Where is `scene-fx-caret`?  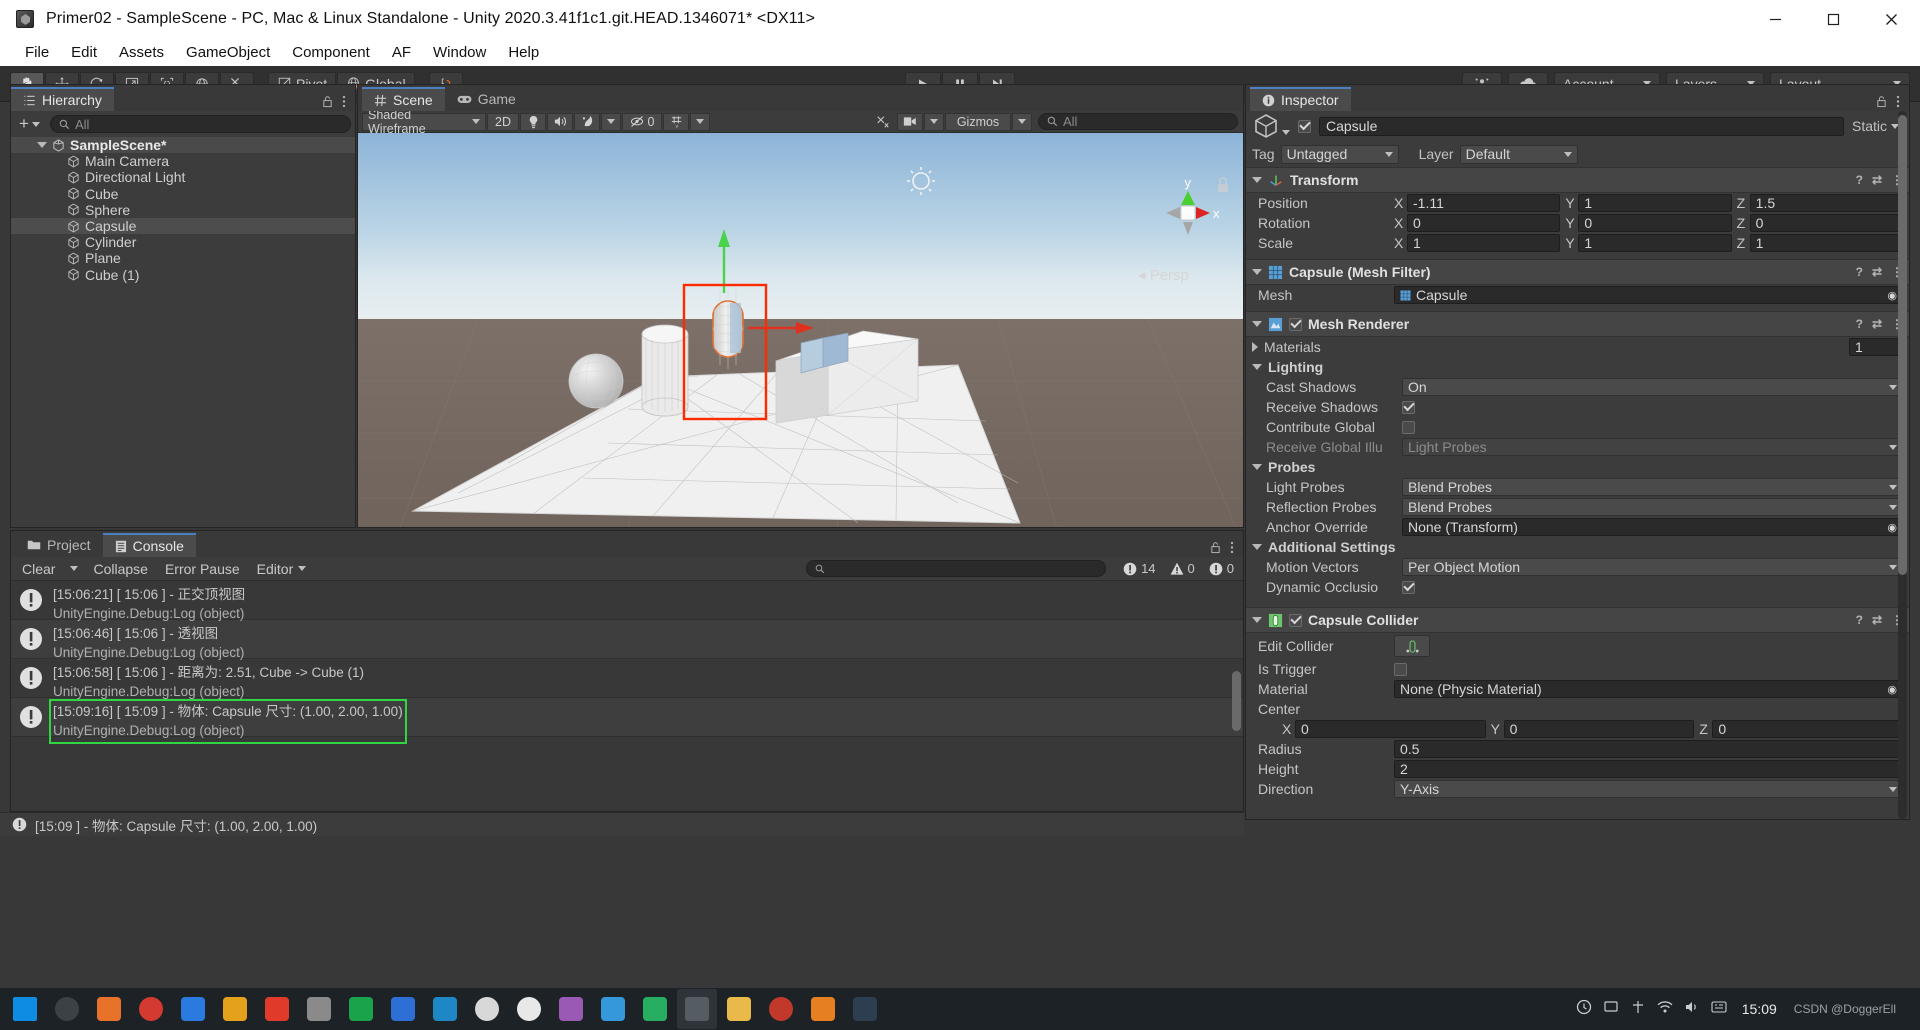 scene-fx-caret is located at coordinates (611, 121).